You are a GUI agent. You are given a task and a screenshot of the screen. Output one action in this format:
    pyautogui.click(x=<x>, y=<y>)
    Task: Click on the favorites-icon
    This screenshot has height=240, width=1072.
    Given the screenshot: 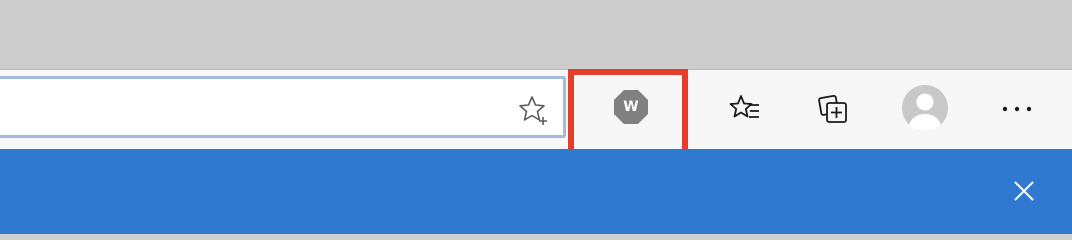 What is the action you would take?
    pyautogui.click(x=746, y=109)
    